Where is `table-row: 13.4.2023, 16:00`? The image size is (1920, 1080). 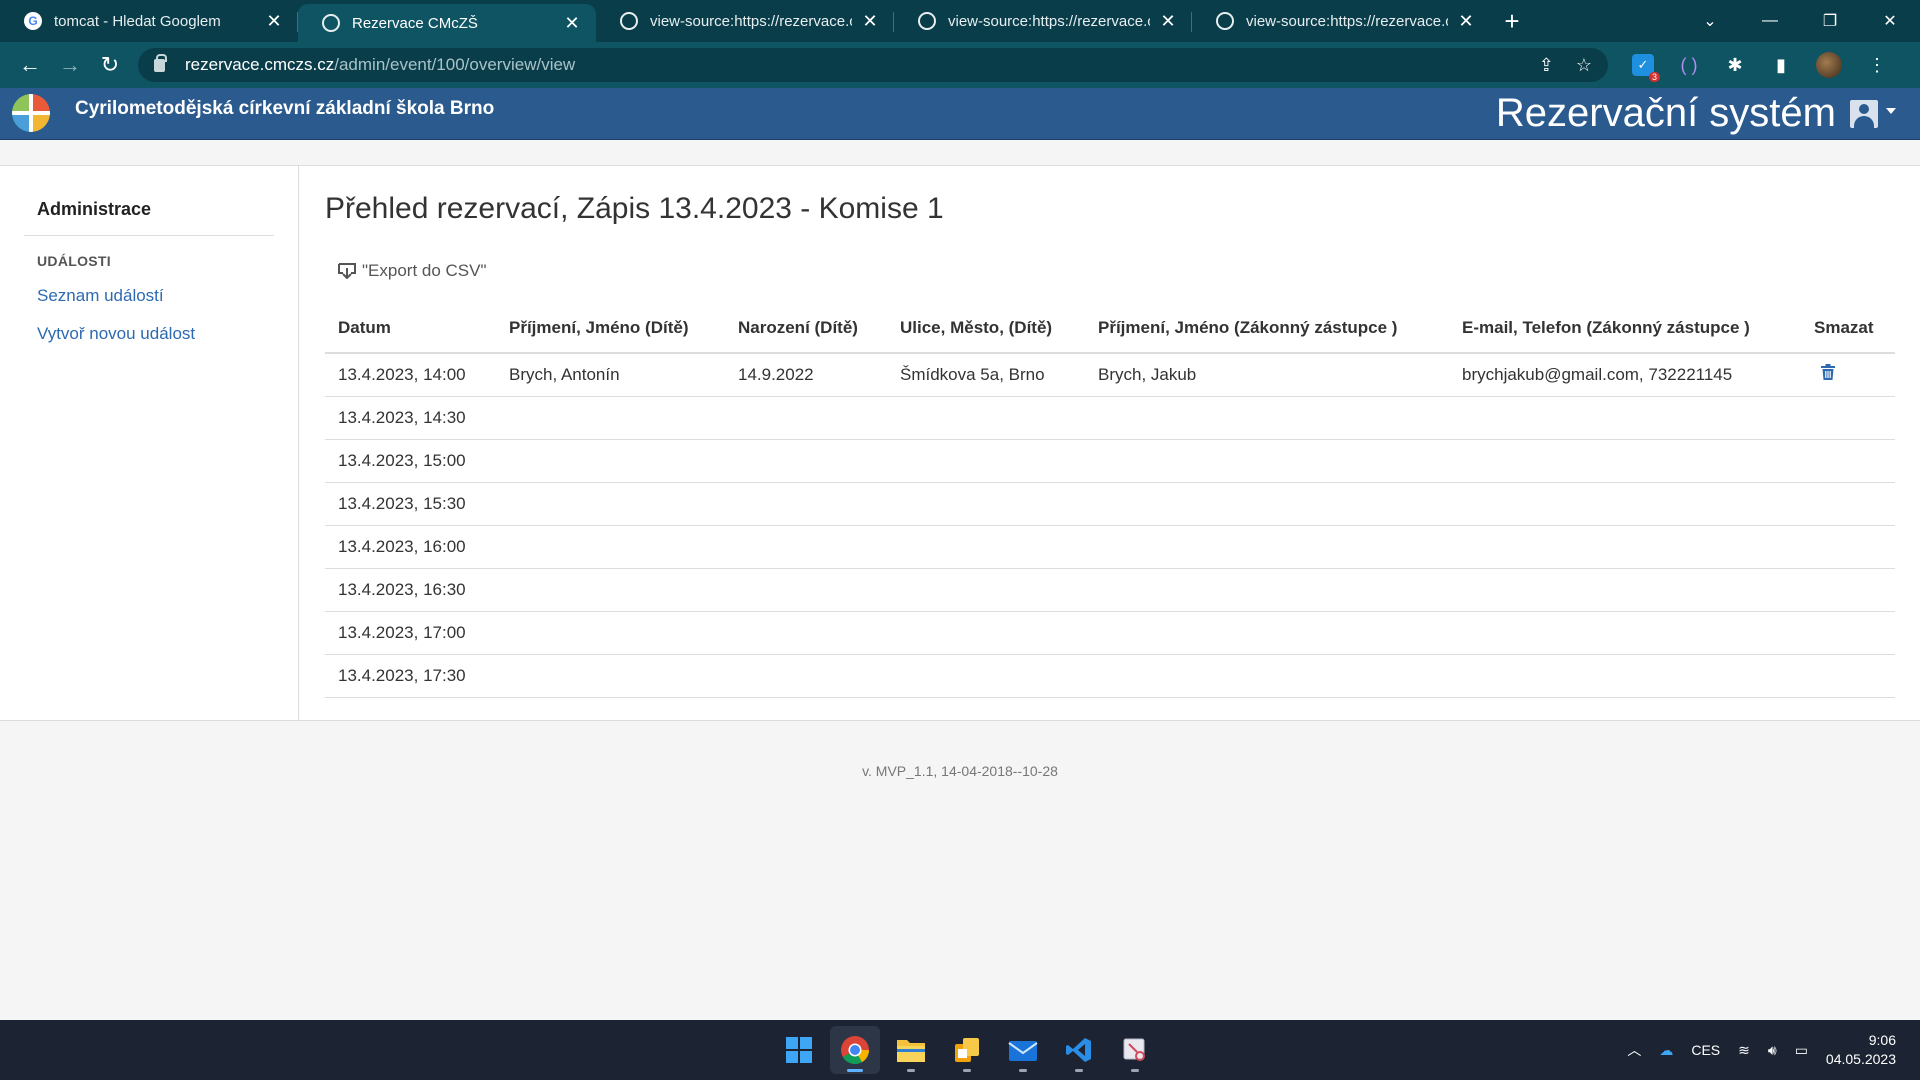 table-row: 13.4.2023, 16:00 is located at coordinates (1110, 547).